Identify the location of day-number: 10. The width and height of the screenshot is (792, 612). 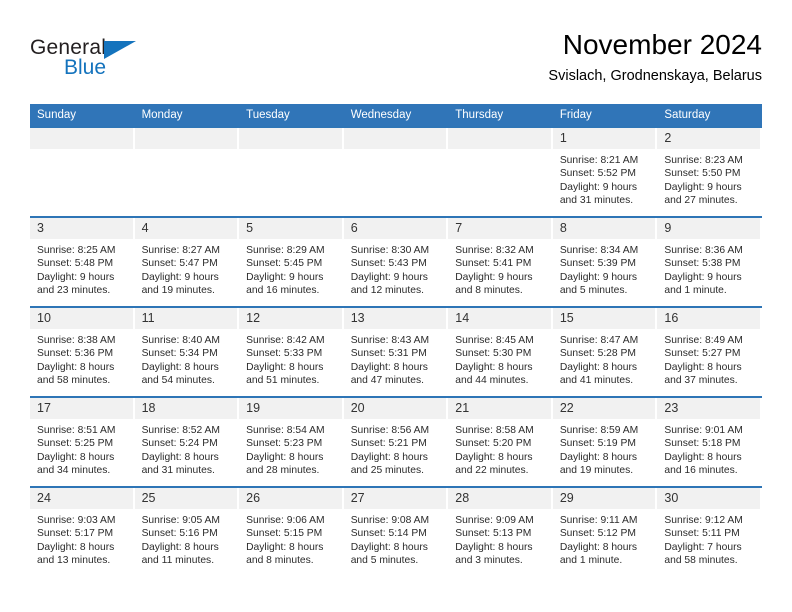
(82, 318).